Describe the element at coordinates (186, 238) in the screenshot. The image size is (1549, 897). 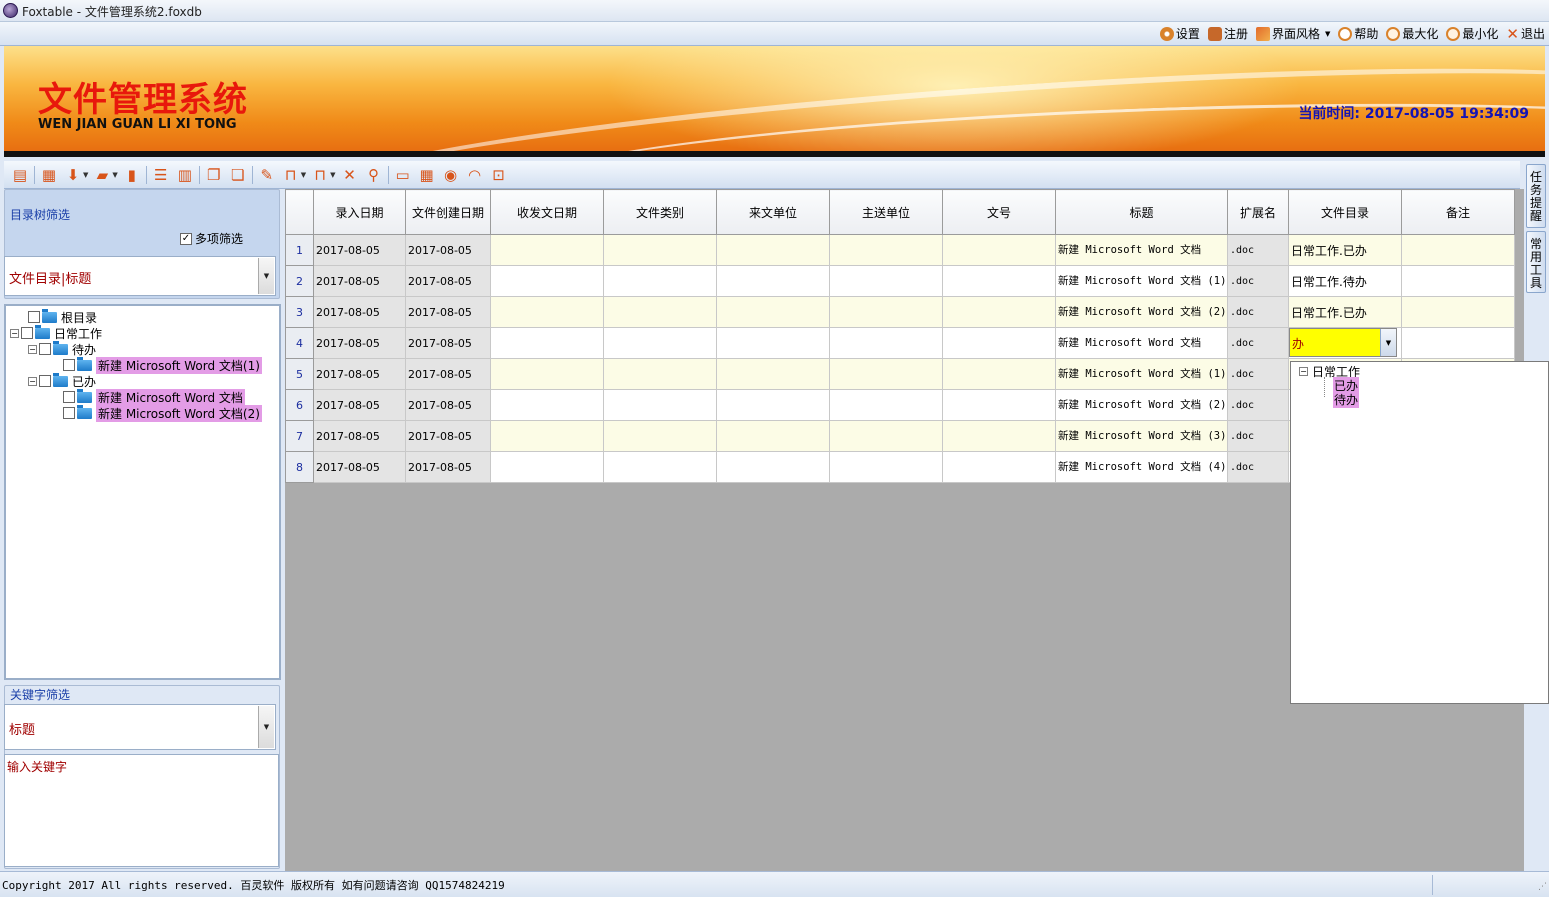
I see `checkbox: ✓` at that location.